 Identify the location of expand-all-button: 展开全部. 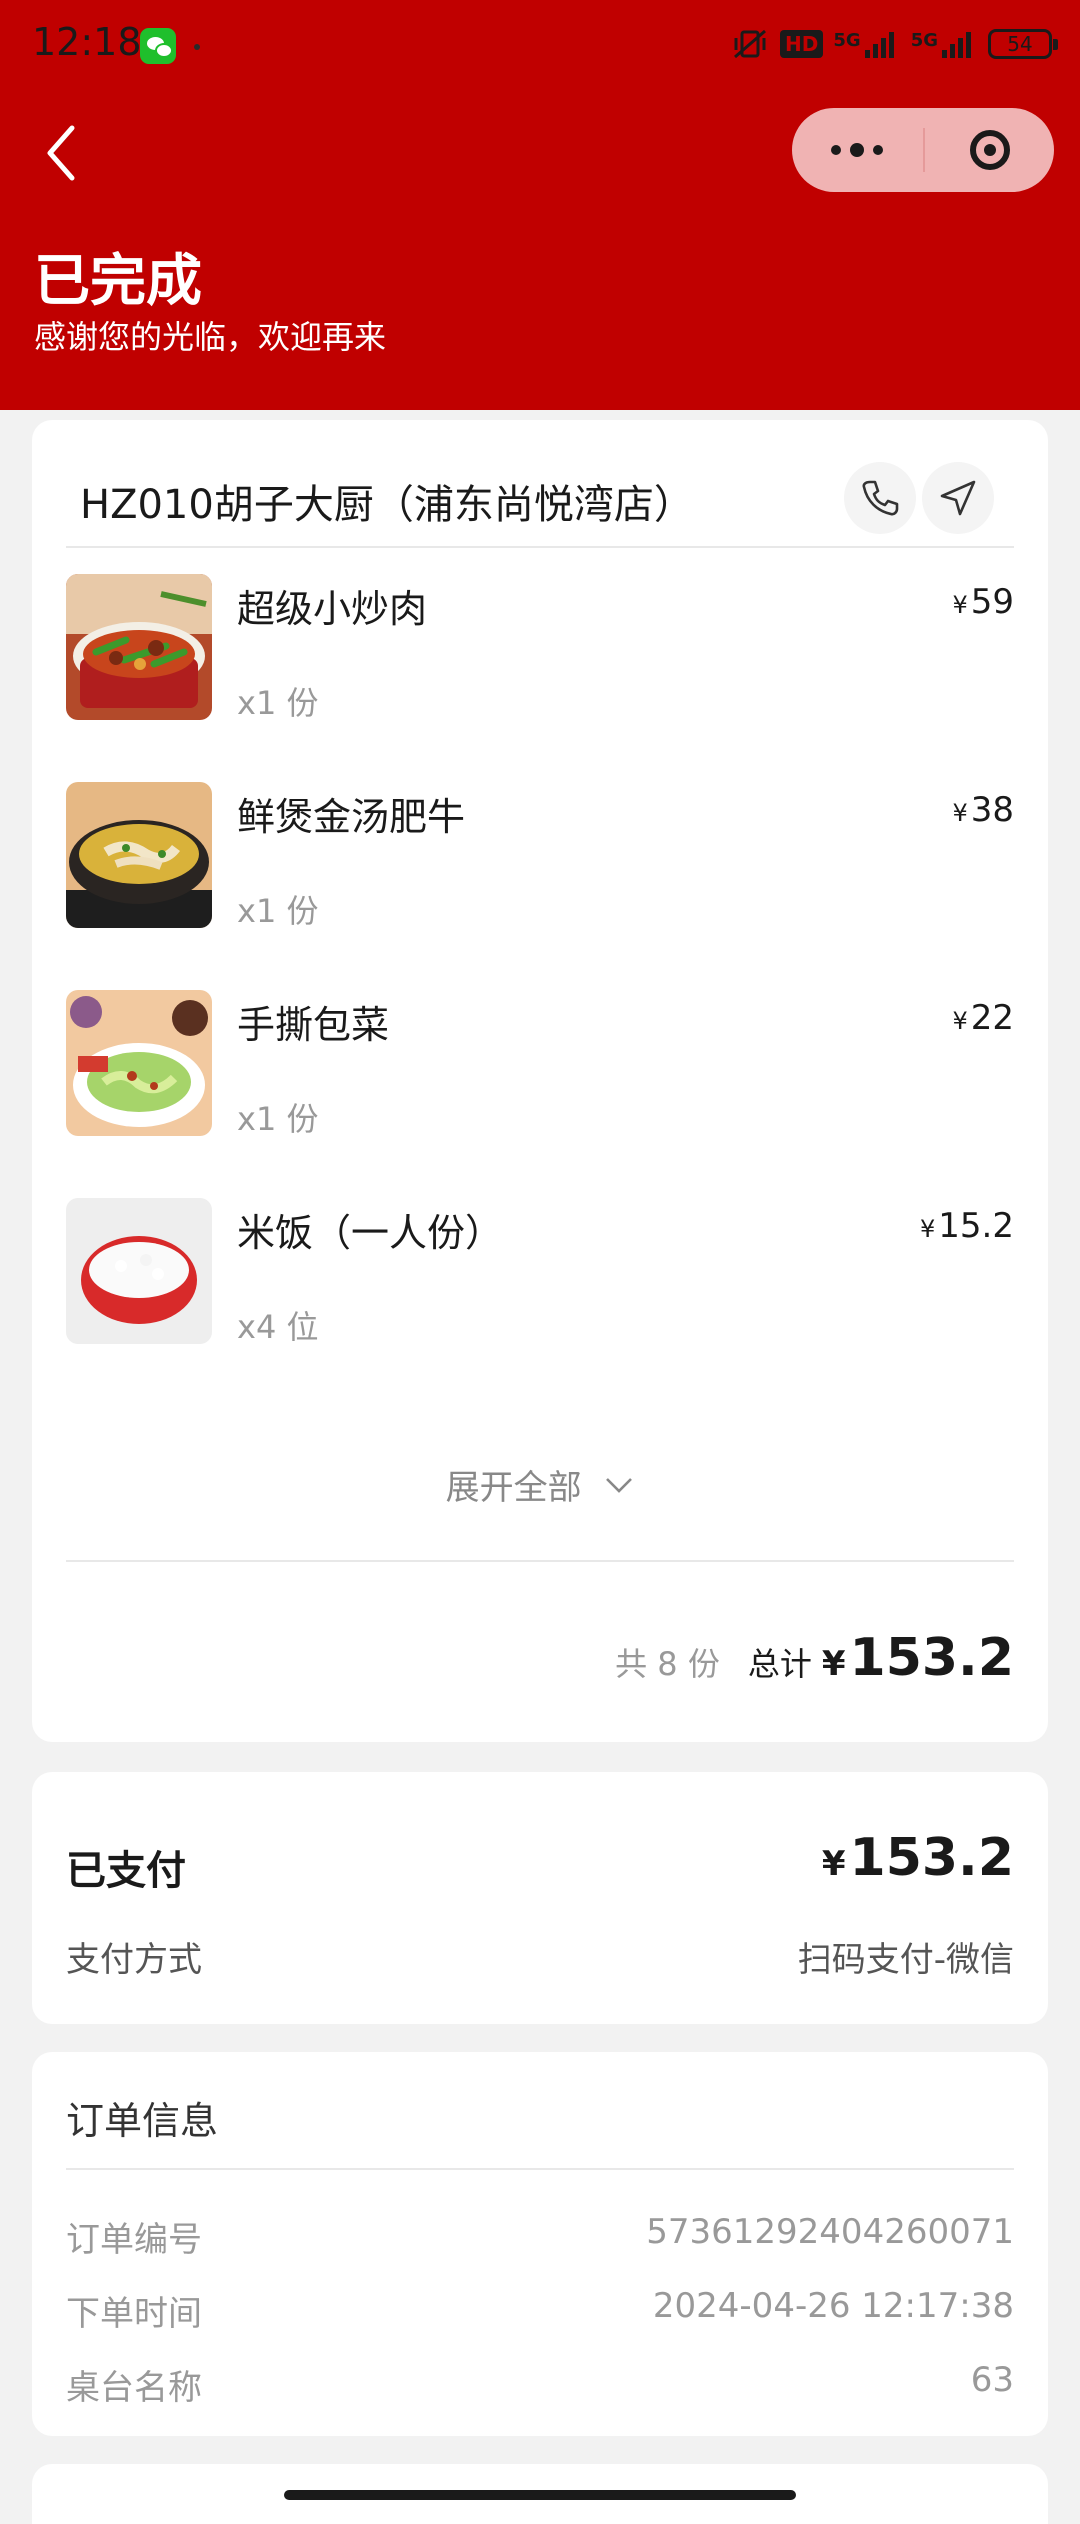
(540, 1484).